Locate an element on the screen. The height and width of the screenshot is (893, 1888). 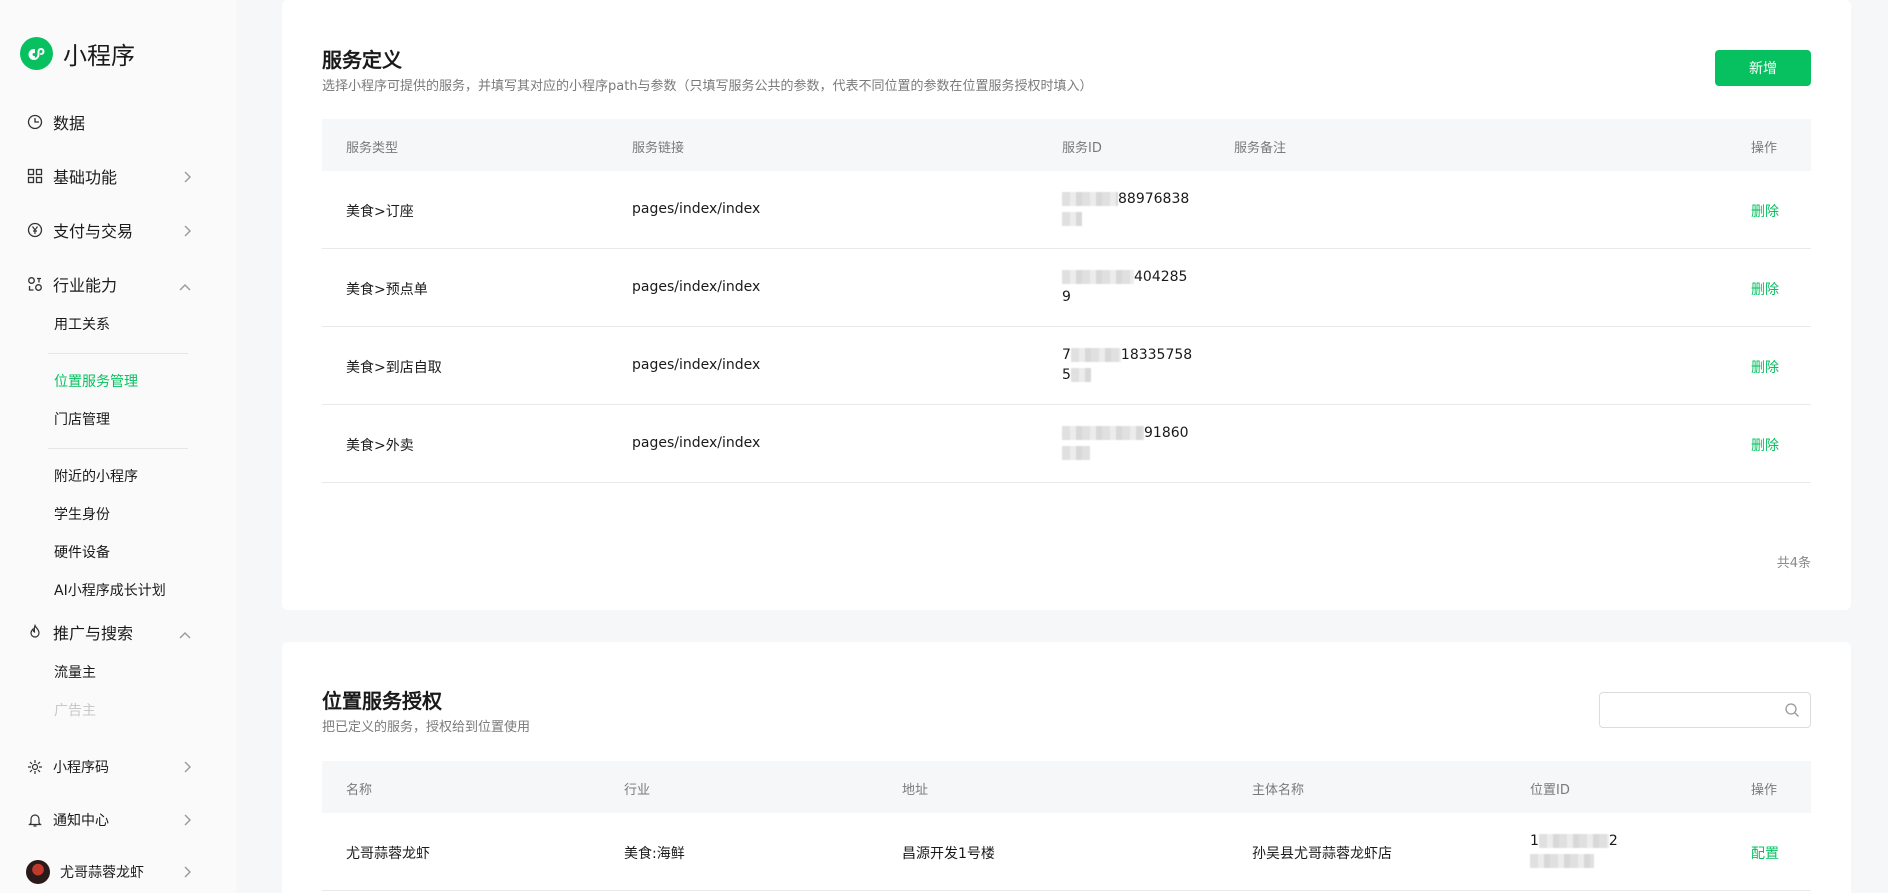
sidebar-item-data: 数据 is located at coordinates (111, 122).